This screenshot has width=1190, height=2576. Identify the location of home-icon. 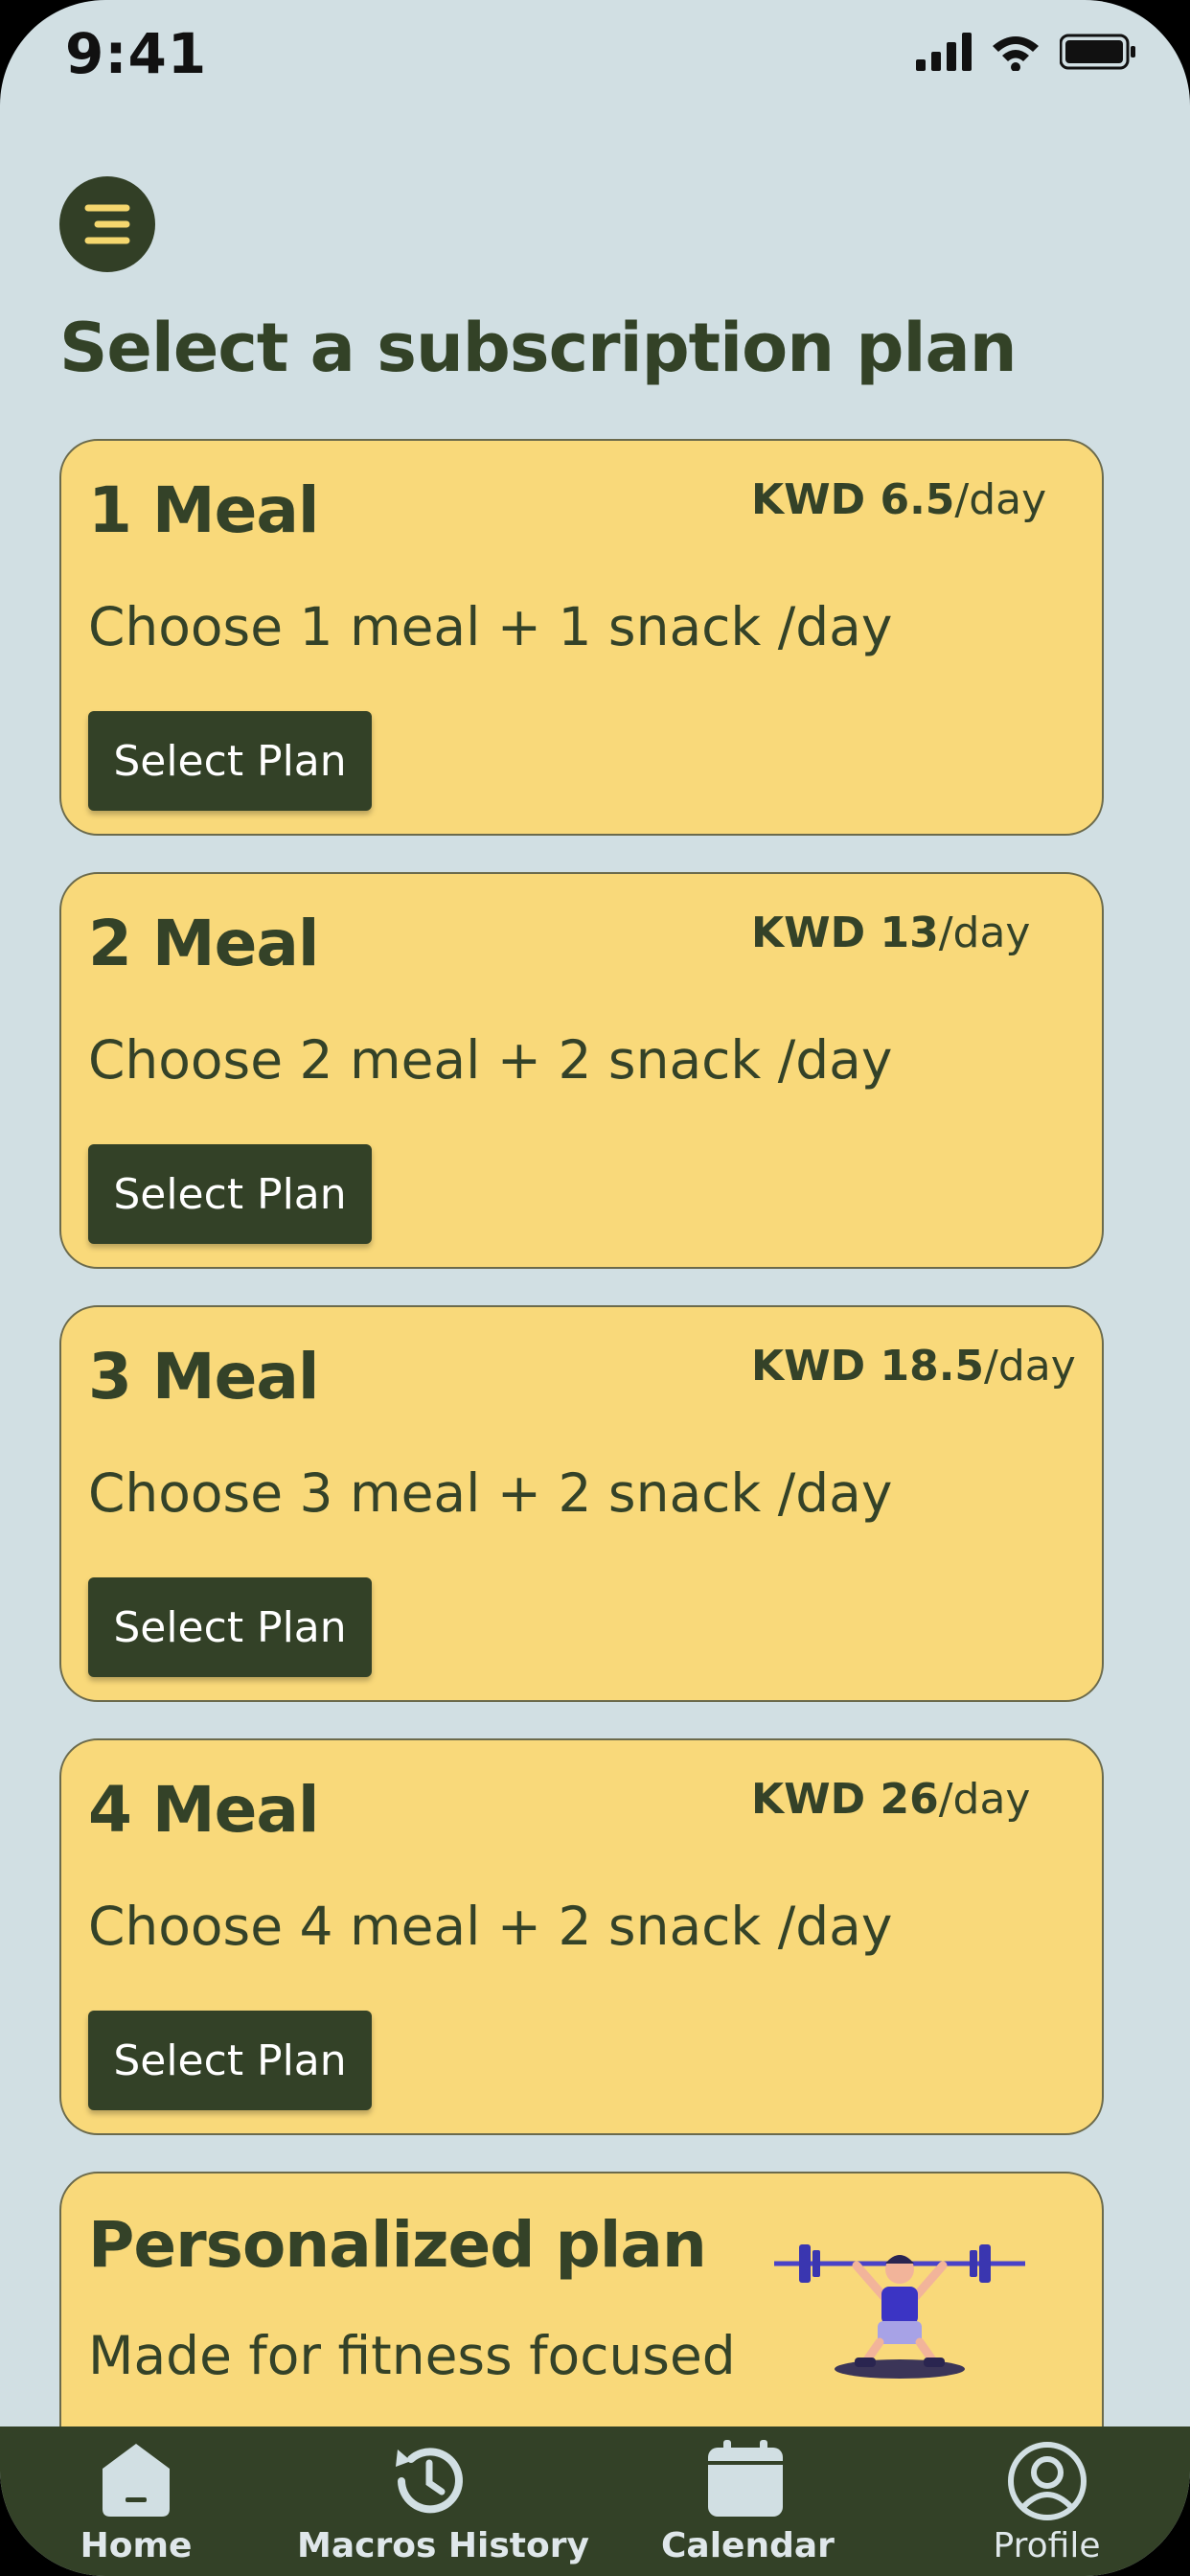
(136, 2480).